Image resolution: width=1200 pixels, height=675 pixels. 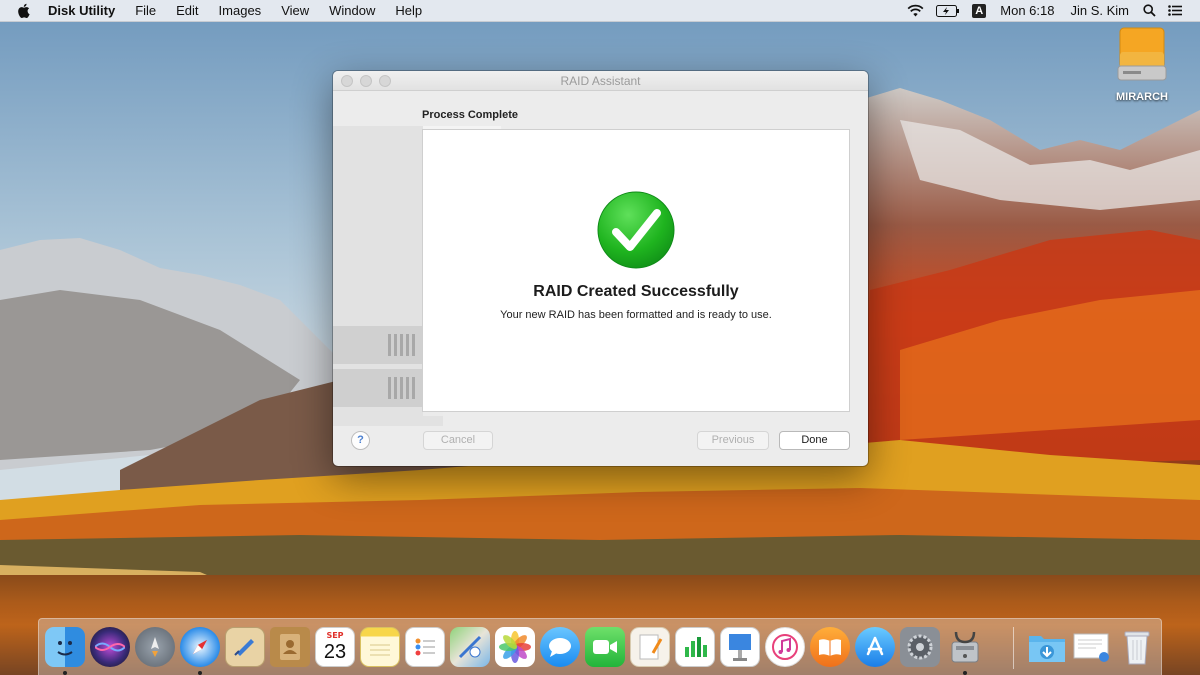 What do you see at coordinates (1099, 10) in the screenshot?
I see `menu-user-name: Jin S. Kim` at bounding box center [1099, 10].